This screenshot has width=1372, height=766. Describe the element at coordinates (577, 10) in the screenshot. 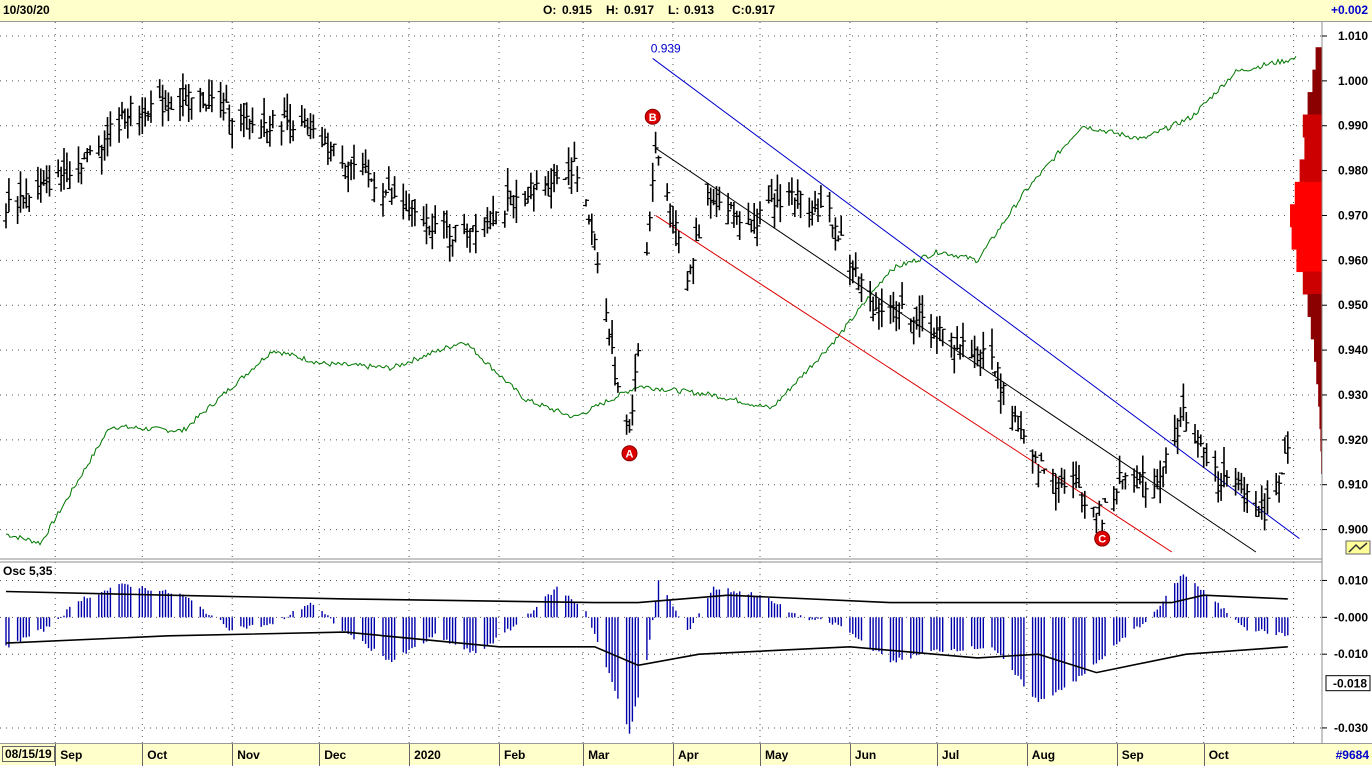

I see `open-value: 0.915` at that location.